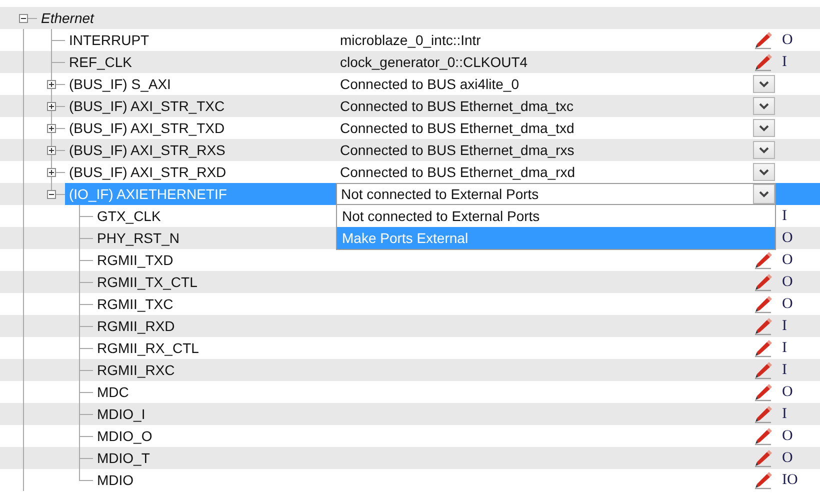  What do you see at coordinates (147, 128) in the screenshot?
I see `tree-item: (BUS_IF) AXI_STR_TXD` at bounding box center [147, 128].